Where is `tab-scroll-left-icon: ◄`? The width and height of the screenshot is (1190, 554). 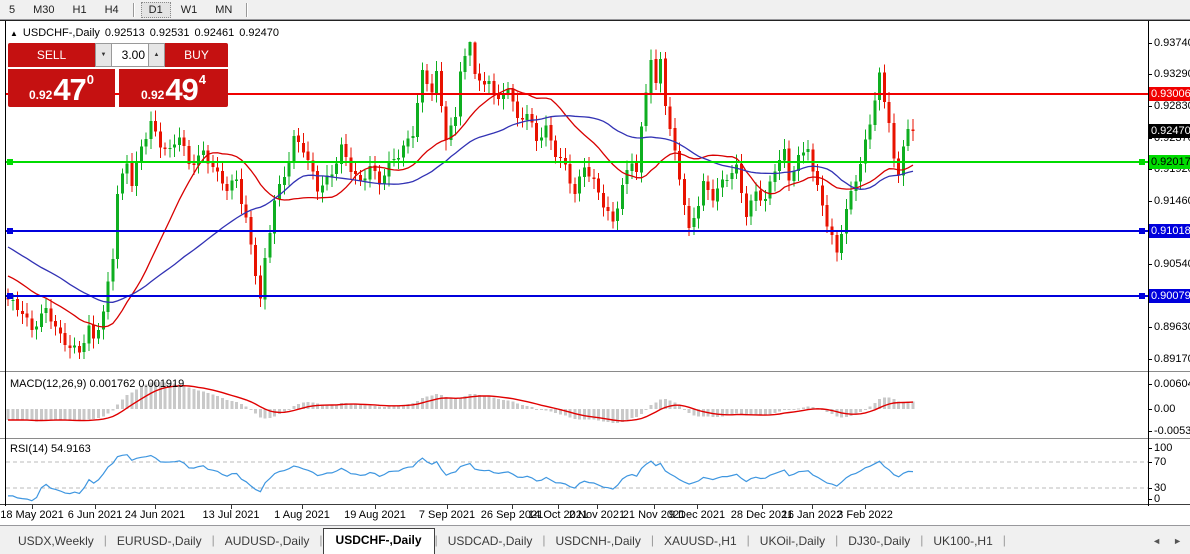
tab-scroll-left-icon: ◄ is located at coordinates (1156, 541).